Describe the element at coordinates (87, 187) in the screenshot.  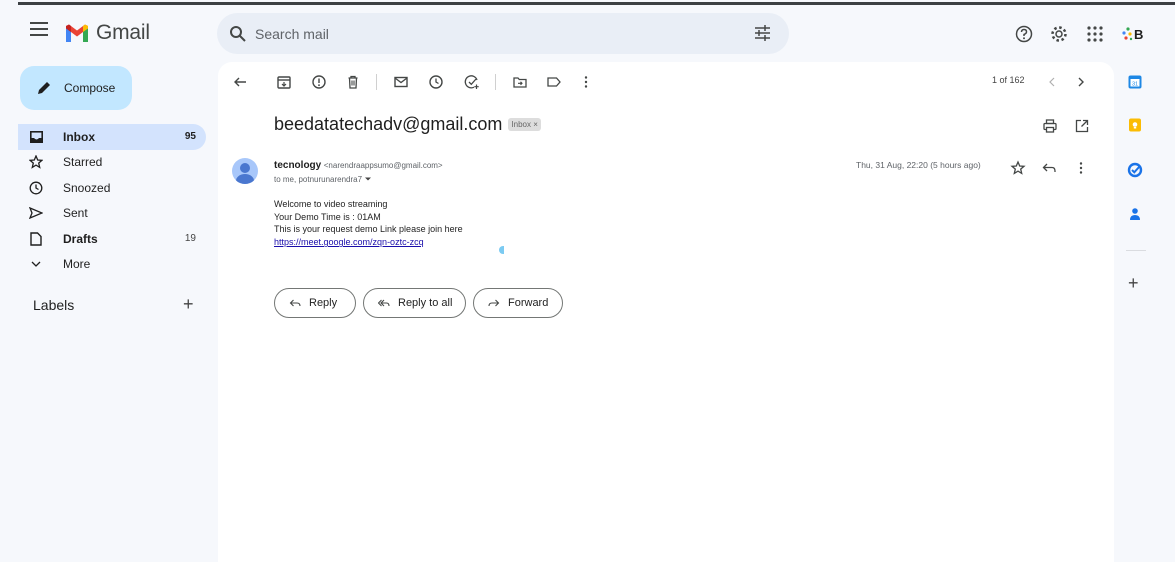
I see `sidebar-item-label: Snoozed` at that location.